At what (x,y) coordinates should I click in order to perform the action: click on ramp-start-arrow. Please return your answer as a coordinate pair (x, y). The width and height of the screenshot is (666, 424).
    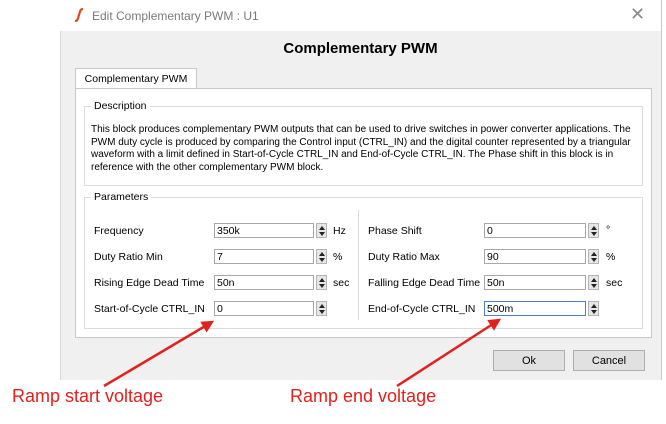
    Looking at the image, I should click on (159, 354).